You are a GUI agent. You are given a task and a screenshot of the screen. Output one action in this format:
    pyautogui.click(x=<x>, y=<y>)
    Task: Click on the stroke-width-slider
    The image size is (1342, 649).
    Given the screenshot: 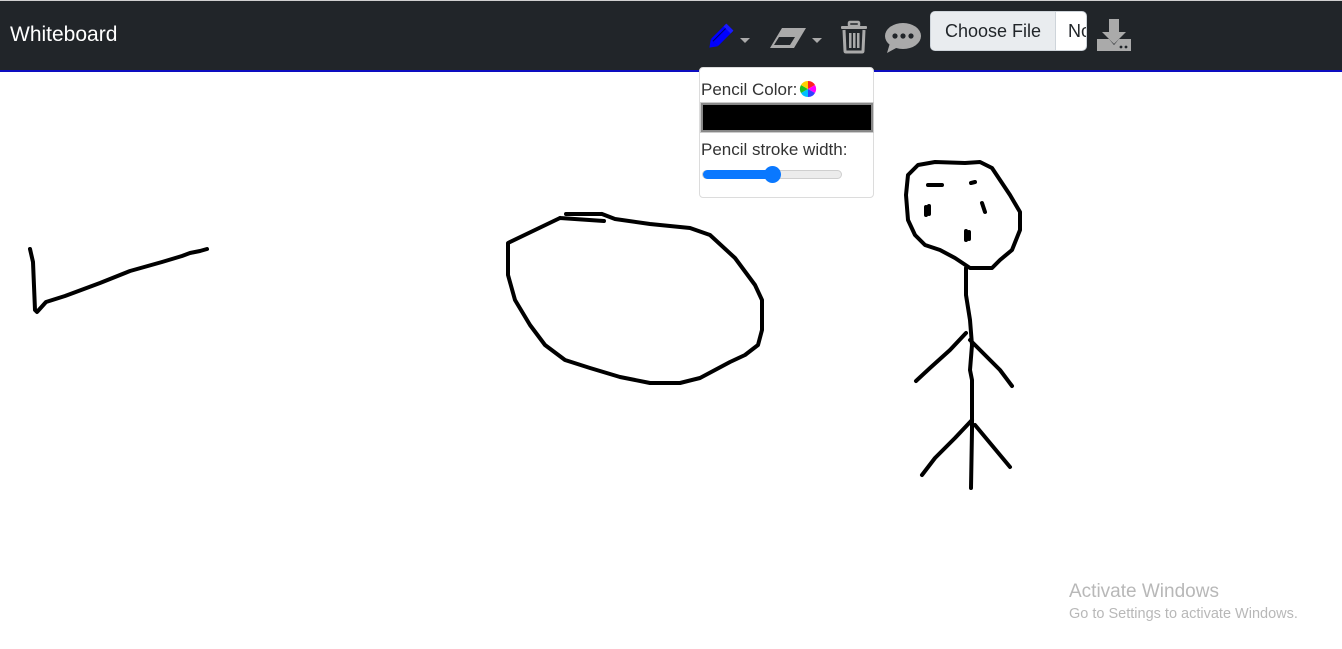 What is the action you would take?
    pyautogui.click(x=772, y=174)
    